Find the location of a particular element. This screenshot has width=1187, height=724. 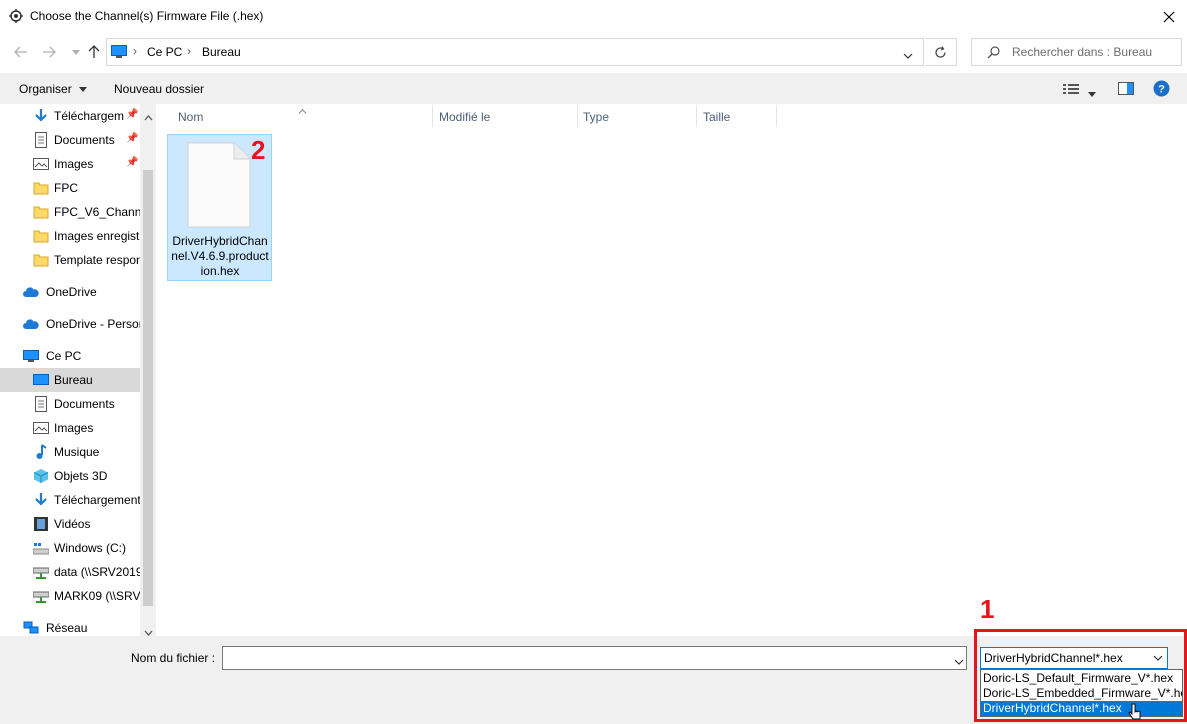

sidebar-item-fpc-v6-channels: FPC_V6_Channels is located at coordinates (70, 212).